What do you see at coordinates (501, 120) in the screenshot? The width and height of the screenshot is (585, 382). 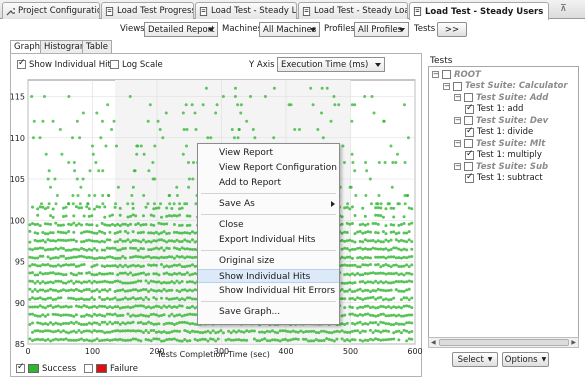 I see `tree-suite-item: − Test Suite: Dev` at bounding box center [501, 120].